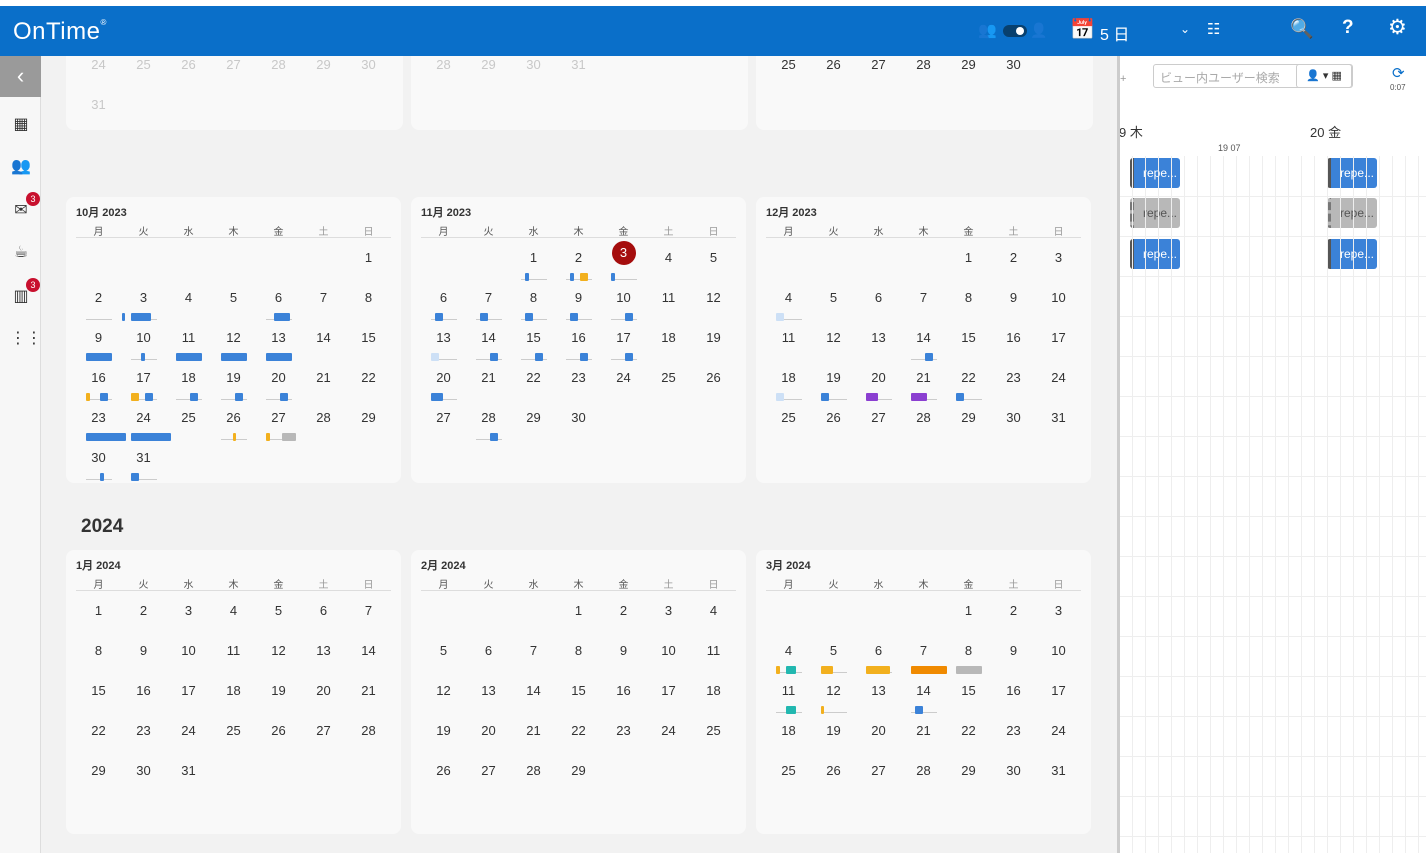 The width and height of the screenshot is (1426, 853). Describe the element at coordinates (1397, 27) in the screenshot. I see `gear-icon: ⚙` at that location.